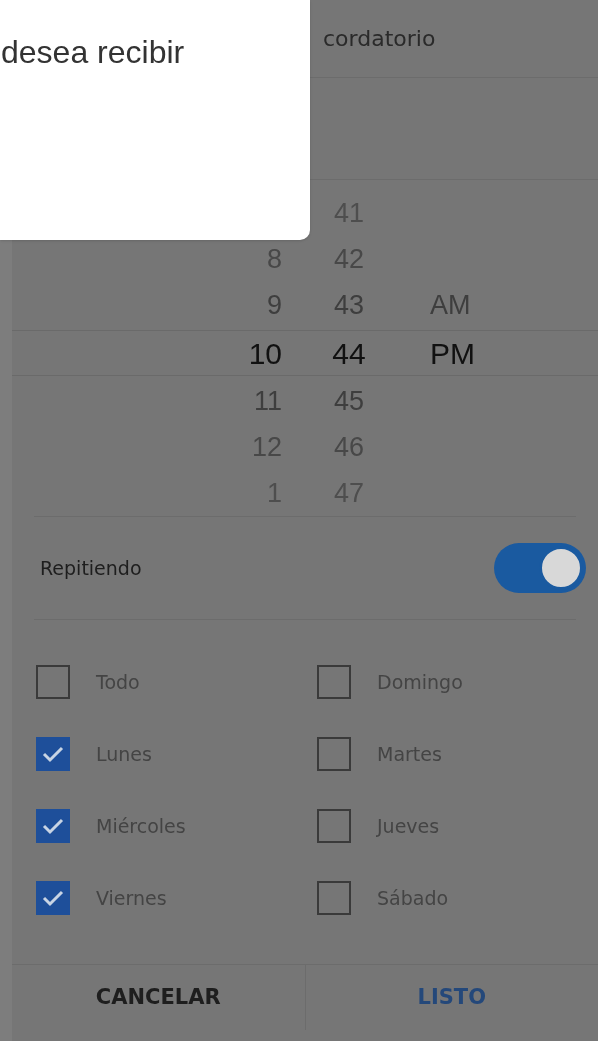 The height and width of the screenshot is (1041, 598). What do you see at coordinates (265, 353) in the screenshot?
I see `hour-item: 10` at bounding box center [265, 353].